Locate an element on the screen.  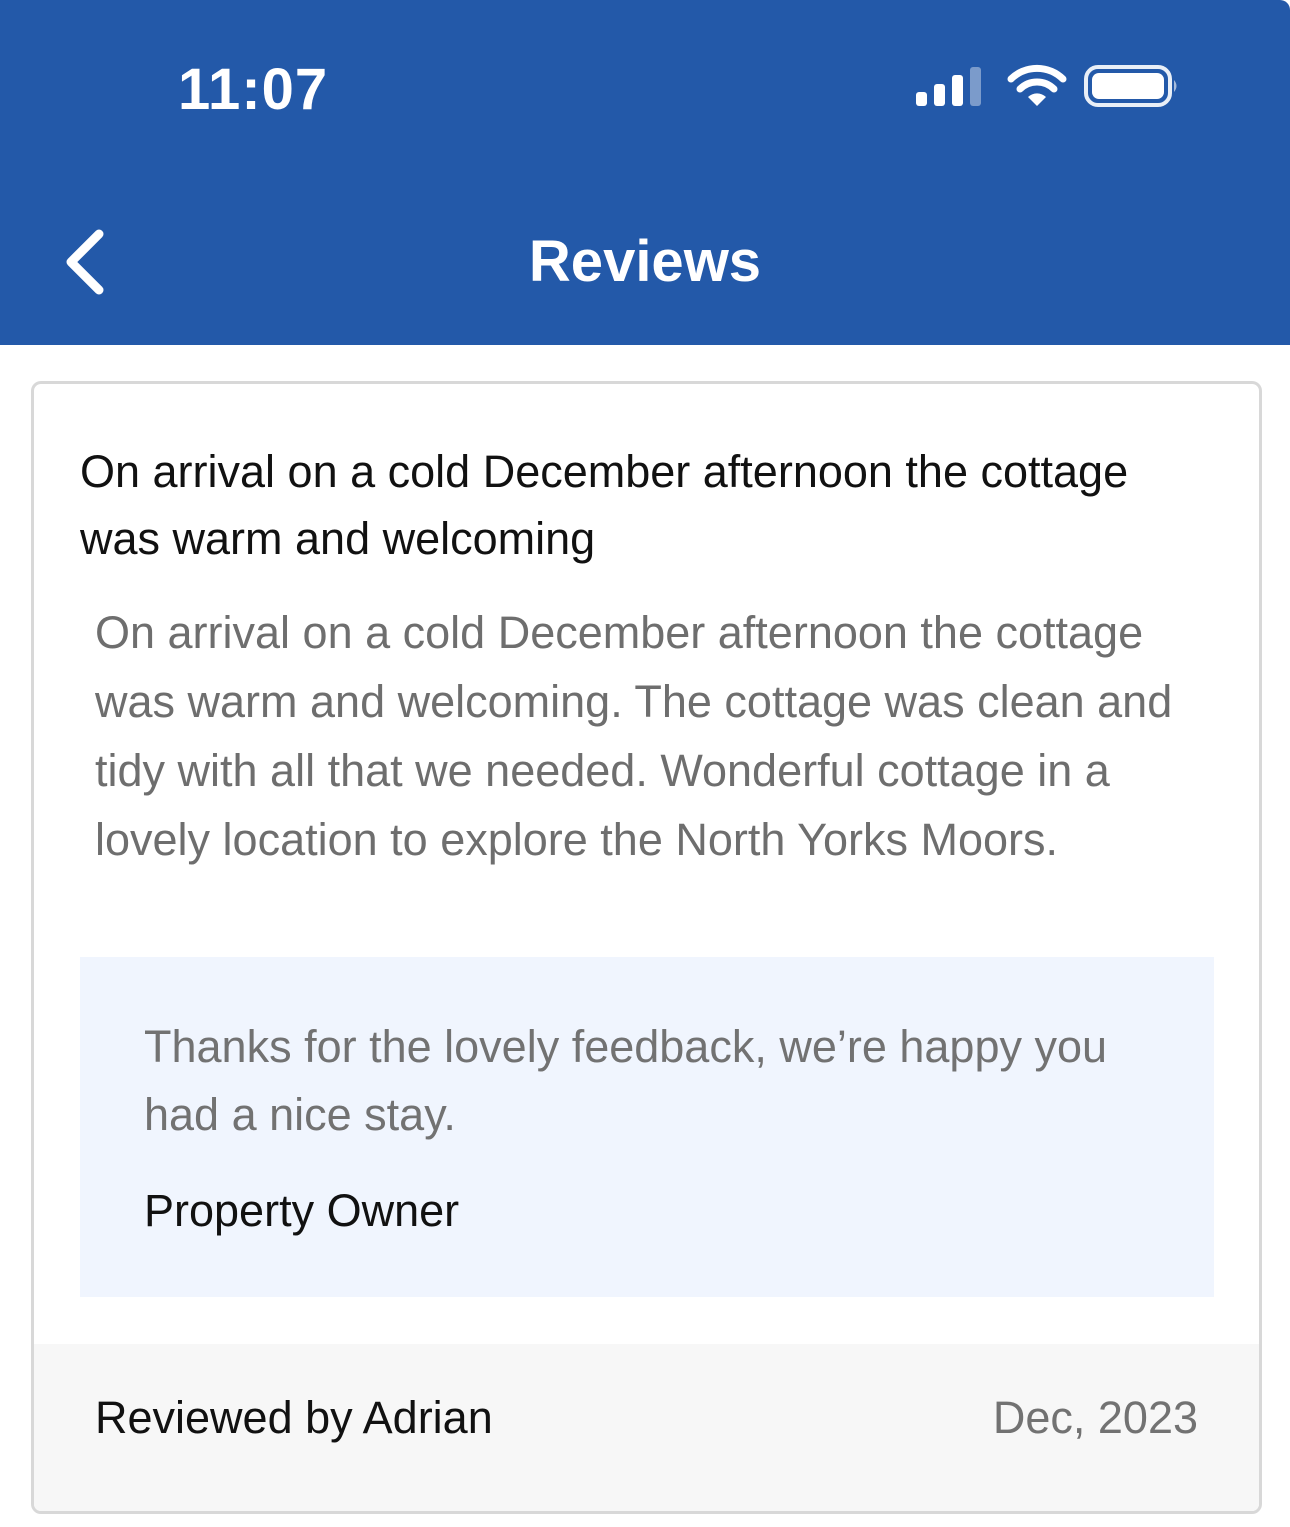
status-time: 11:07 is located at coordinates (253, 89).